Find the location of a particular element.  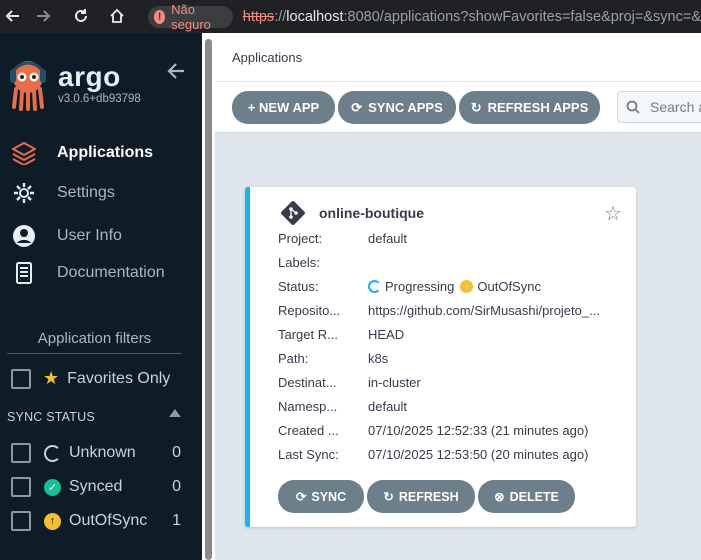

sync-filter-synced: ✓ Synced 0 is located at coordinates (96, 487).